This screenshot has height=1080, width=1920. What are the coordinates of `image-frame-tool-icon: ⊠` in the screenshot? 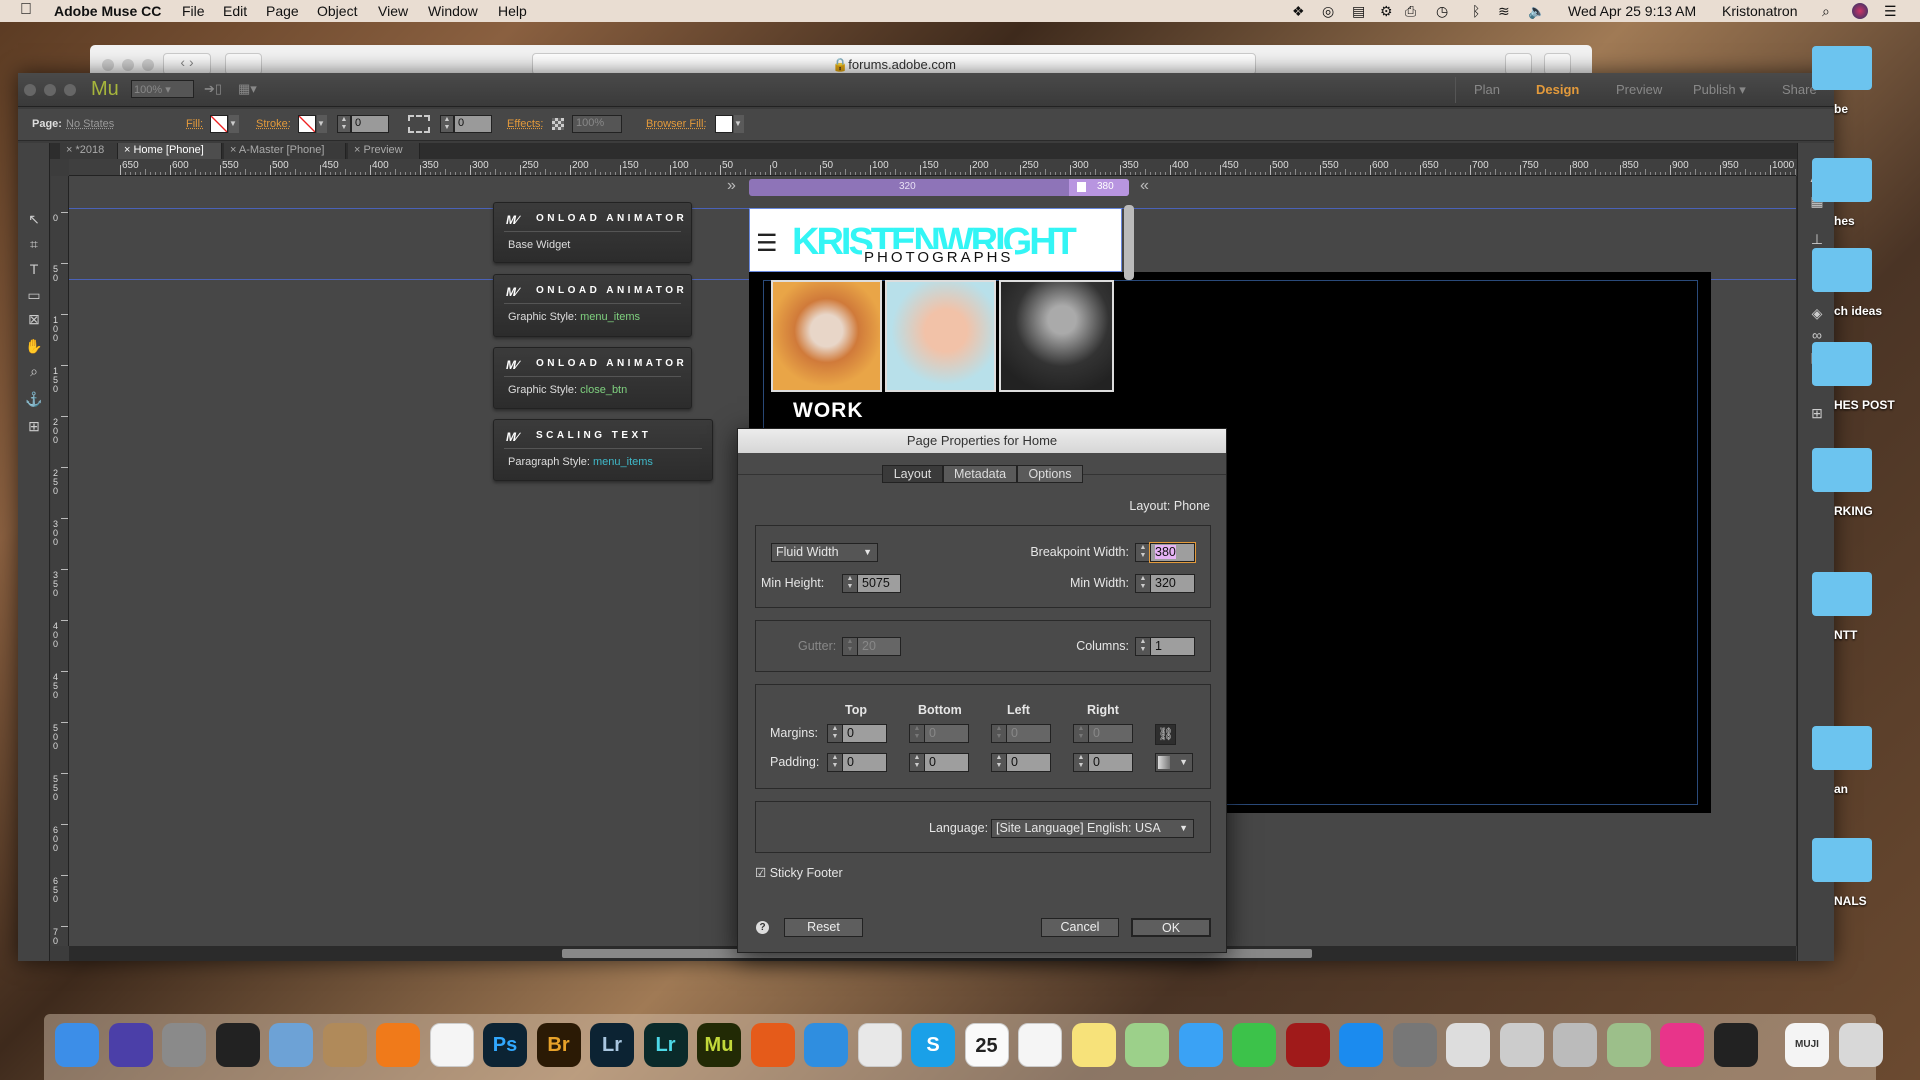 It's located at (34, 319).